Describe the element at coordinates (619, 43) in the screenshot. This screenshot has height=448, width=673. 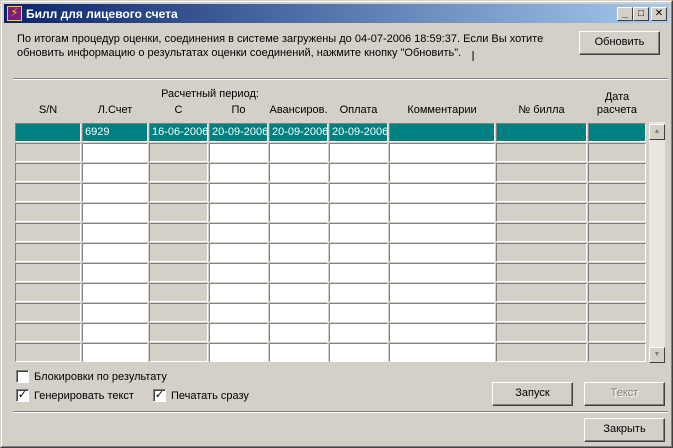
I see `refresh-button: Обновить` at that location.